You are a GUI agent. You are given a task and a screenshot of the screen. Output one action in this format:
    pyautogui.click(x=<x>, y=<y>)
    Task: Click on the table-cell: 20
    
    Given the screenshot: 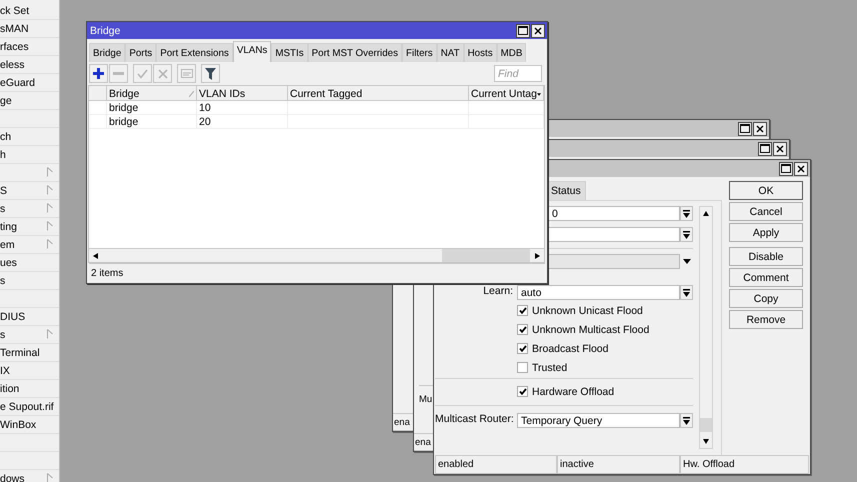 What is the action you would take?
    pyautogui.click(x=242, y=121)
    